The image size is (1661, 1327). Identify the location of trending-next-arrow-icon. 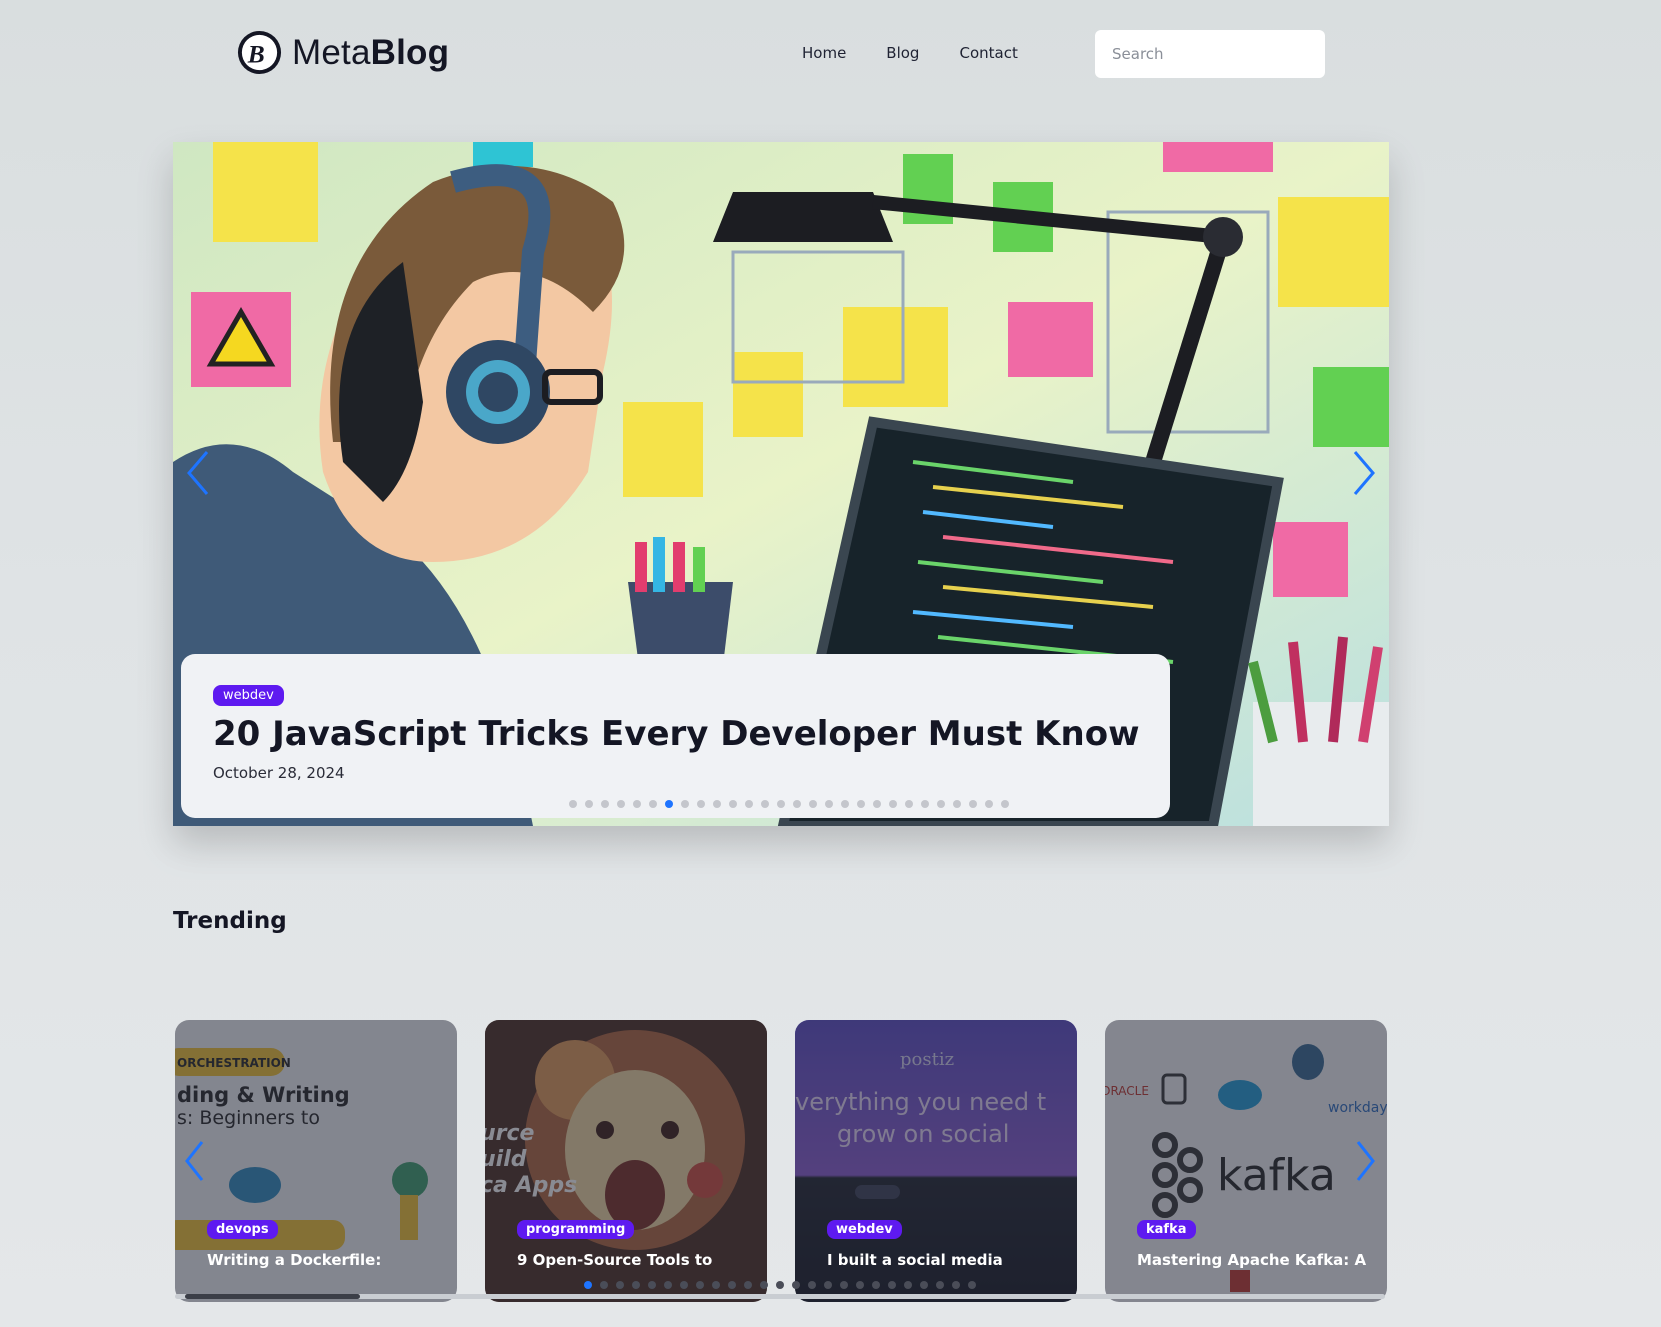
(1365, 1161).